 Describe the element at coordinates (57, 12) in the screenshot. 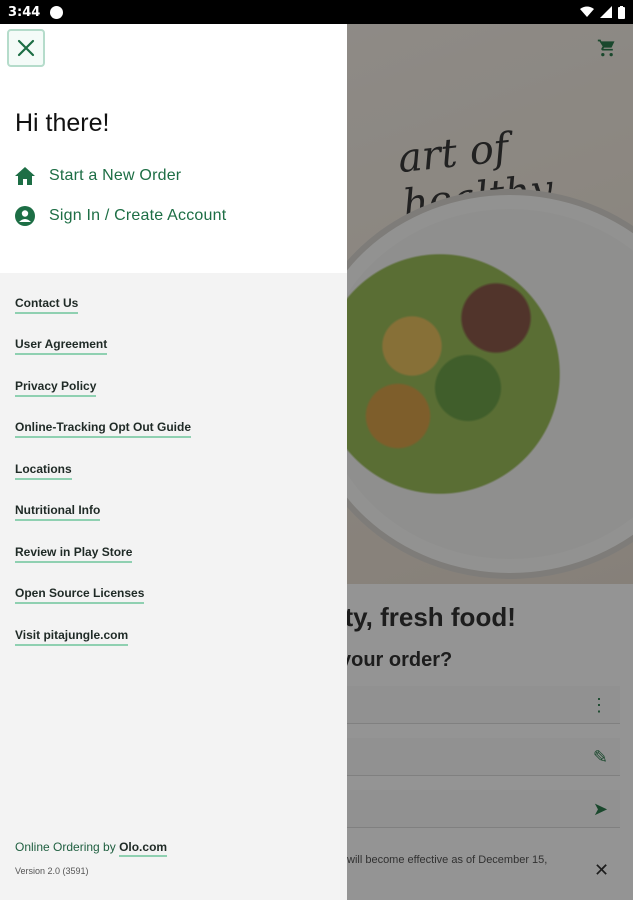

I see `app-notification-icon` at that location.